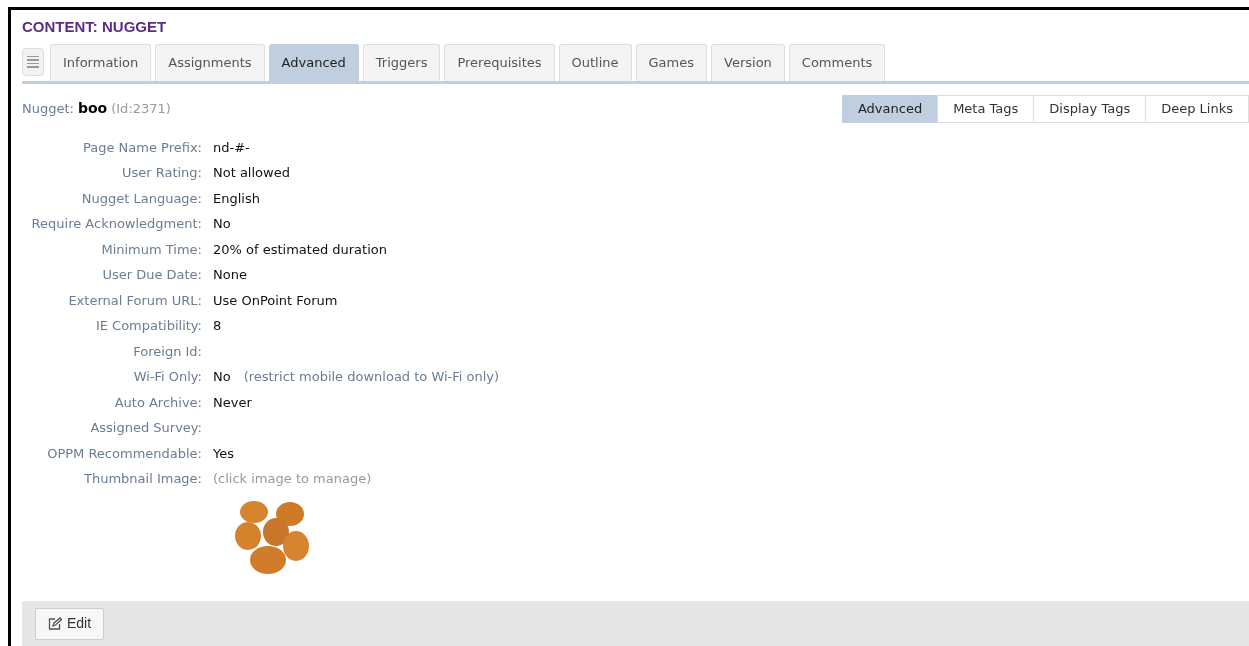 The image size is (1249, 646). What do you see at coordinates (101, 62) in the screenshot?
I see `tab: Information` at bounding box center [101, 62].